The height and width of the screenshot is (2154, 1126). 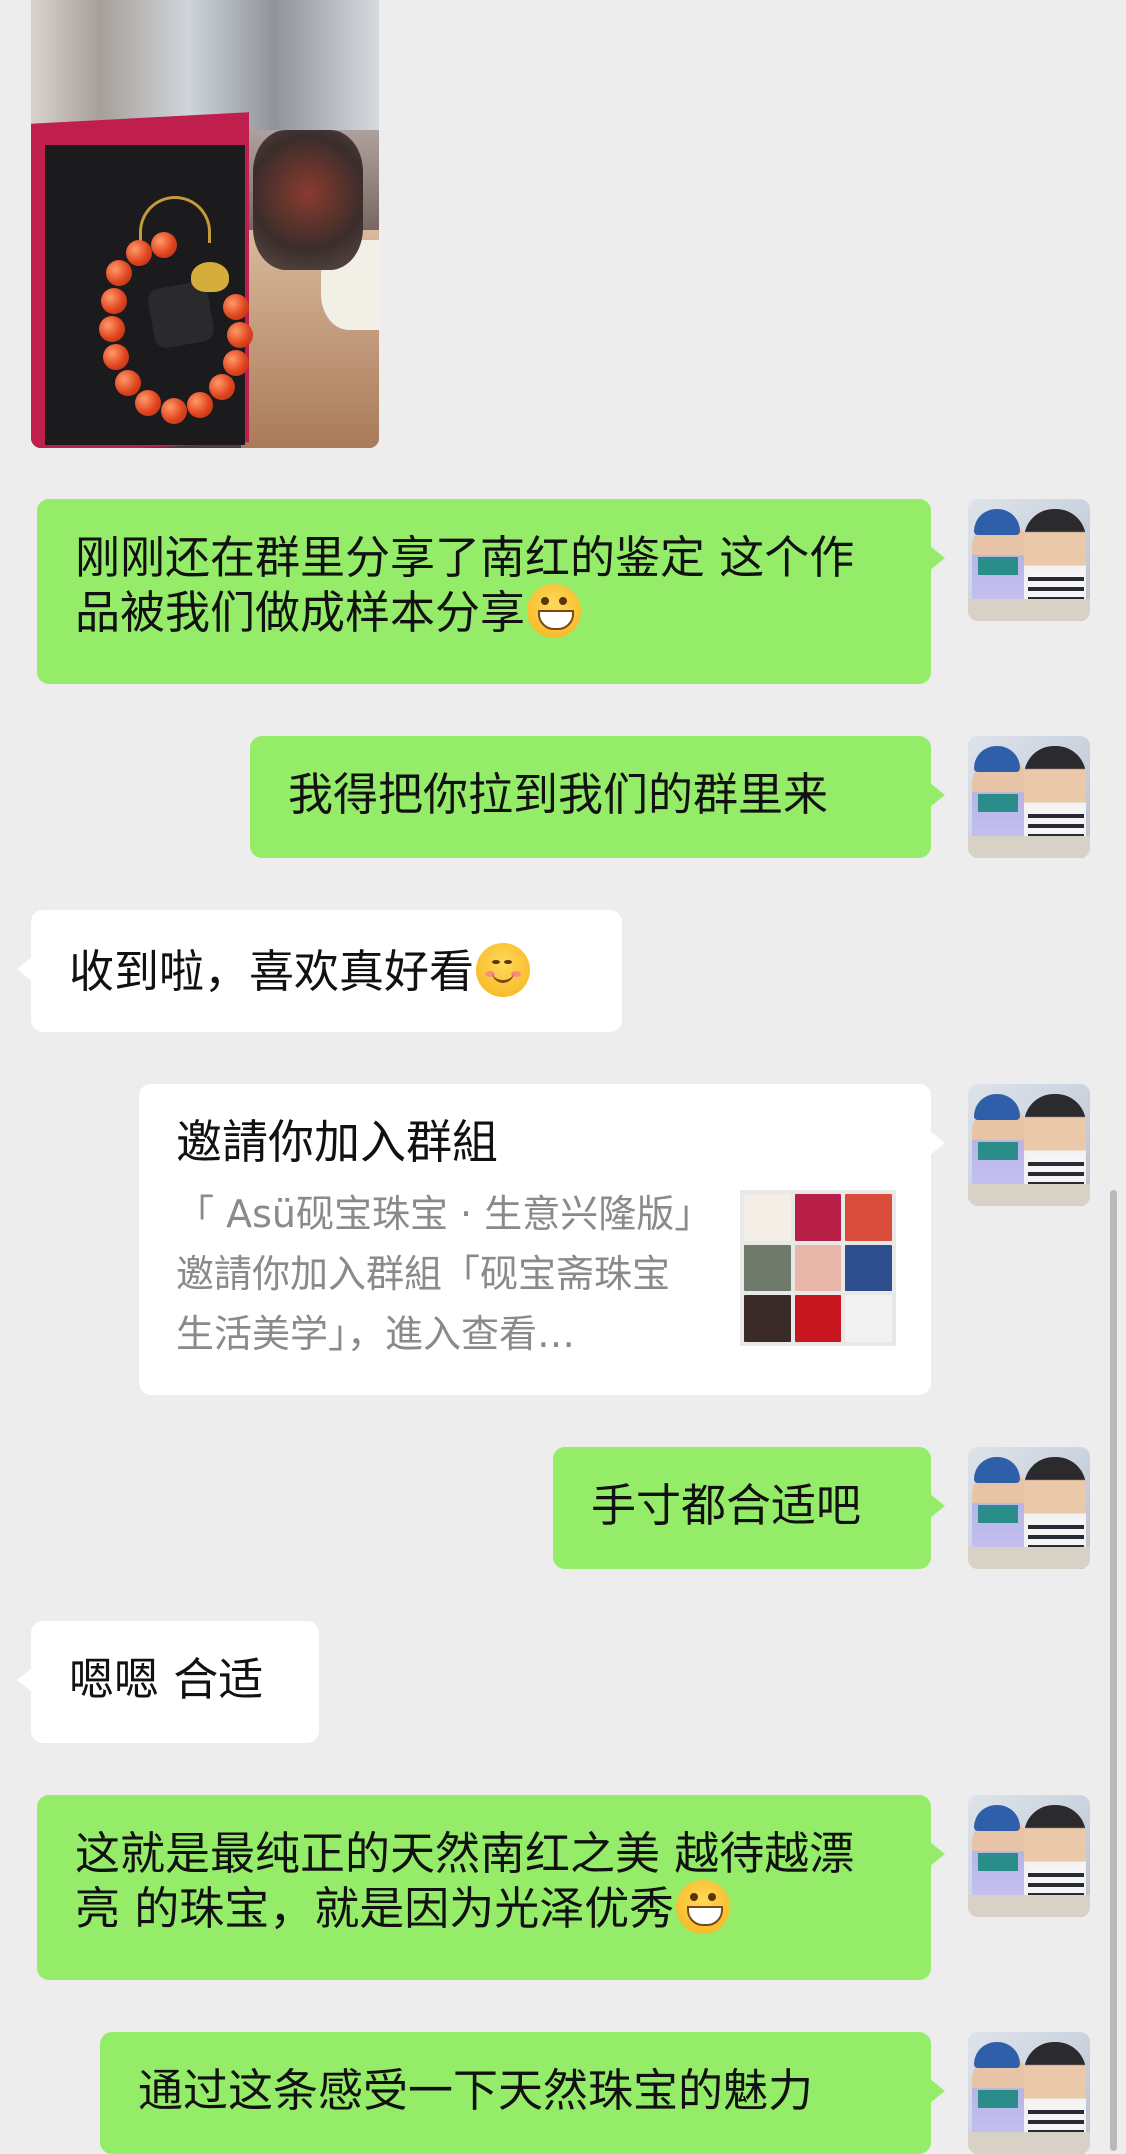 What do you see at coordinates (476, 2090) in the screenshot?
I see `message-text: 通过这条感受一下天然珠宝的魅力` at bounding box center [476, 2090].